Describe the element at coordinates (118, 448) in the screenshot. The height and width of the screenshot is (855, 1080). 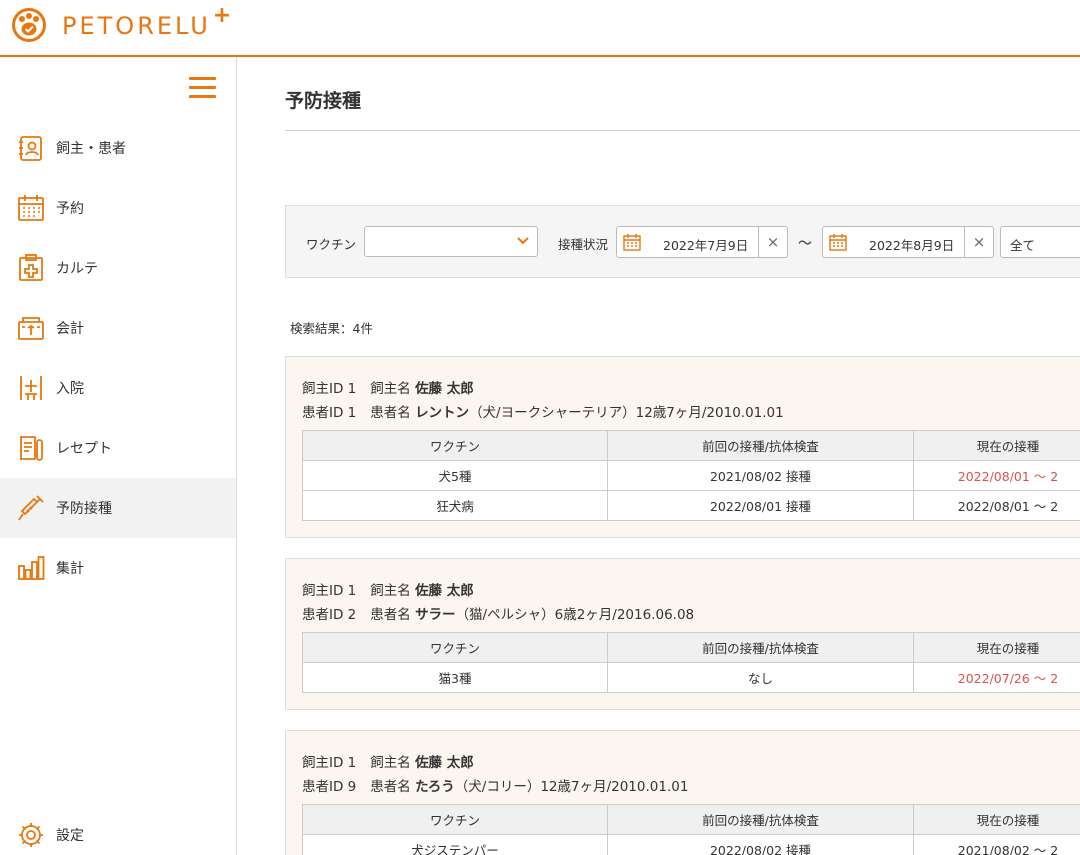
I see `sidebar-item-receipt: レセプト` at that location.